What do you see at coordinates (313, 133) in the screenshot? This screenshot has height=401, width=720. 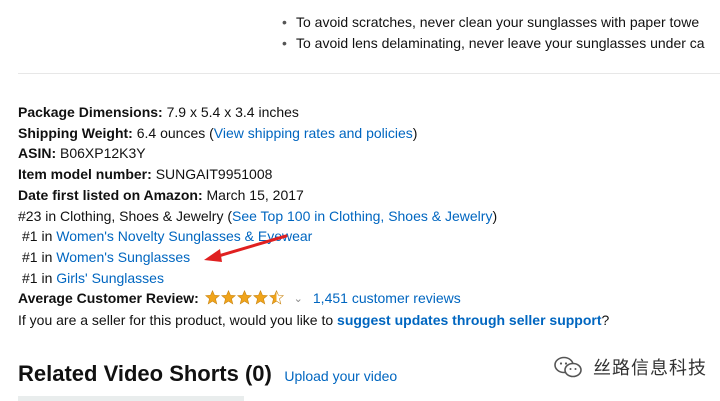 I see `shipping-rates-link: View shipping rates and policies` at bounding box center [313, 133].